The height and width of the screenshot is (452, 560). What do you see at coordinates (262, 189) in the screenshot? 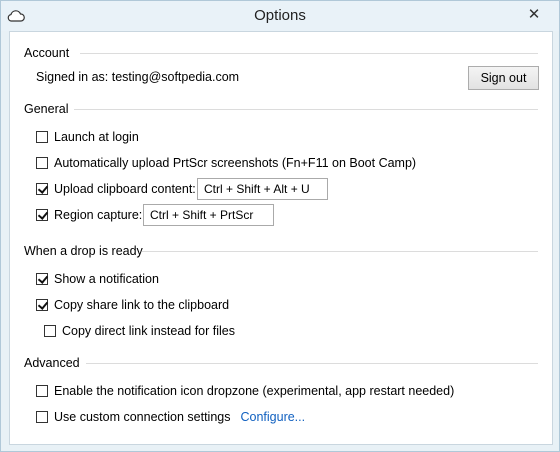
I see `upload-clipboard-hotkey-field: Ctrl + Shift + Alt + U` at bounding box center [262, 189].